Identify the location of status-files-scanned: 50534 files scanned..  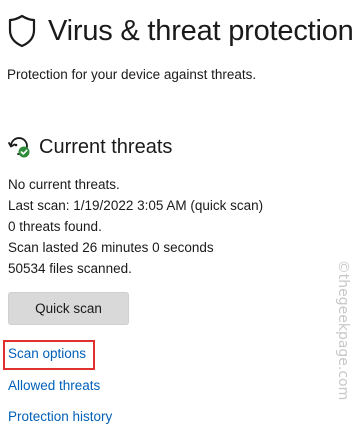
(70, 268).